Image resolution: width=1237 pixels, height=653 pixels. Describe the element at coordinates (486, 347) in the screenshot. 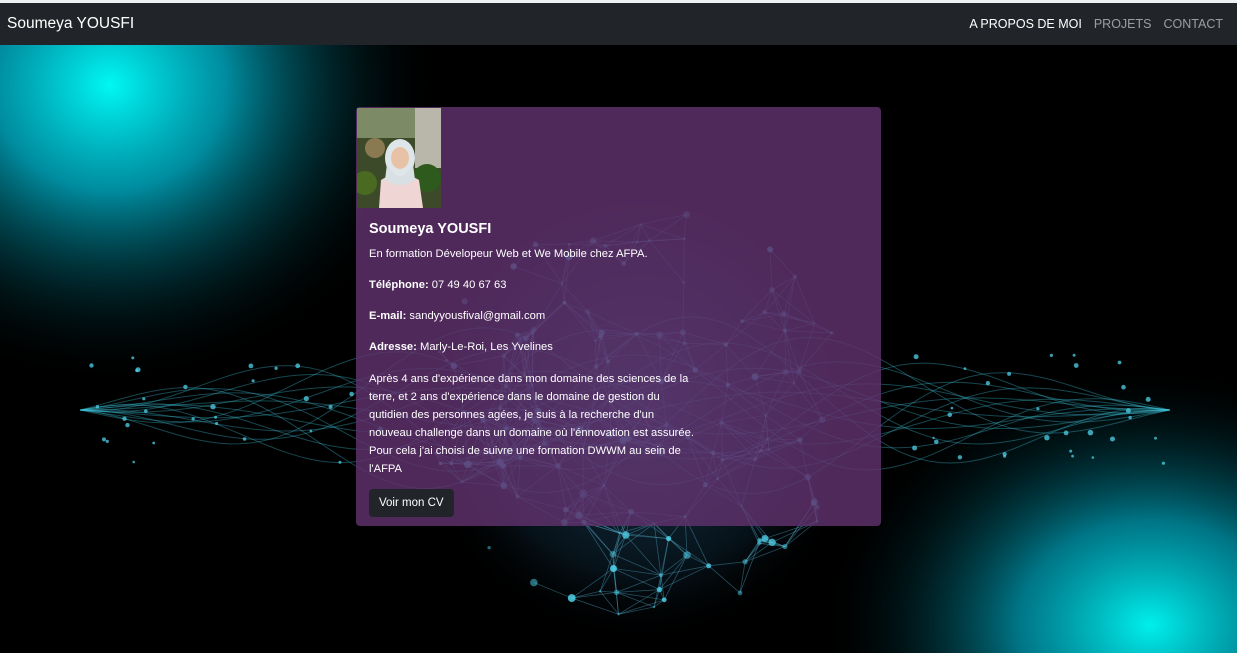

I see `address-value: Marly-Le-Roi, Les Yvelines` at that location.